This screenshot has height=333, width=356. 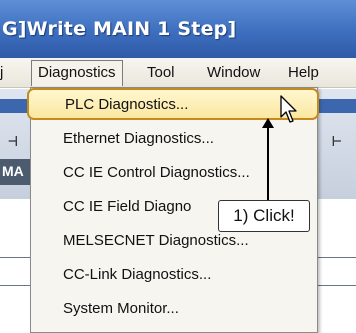 What do you see at coordinates (77, 73) in the screenshot?
I see `menu-diagnostics: Diagnostics` at bounding box center [77, 73].